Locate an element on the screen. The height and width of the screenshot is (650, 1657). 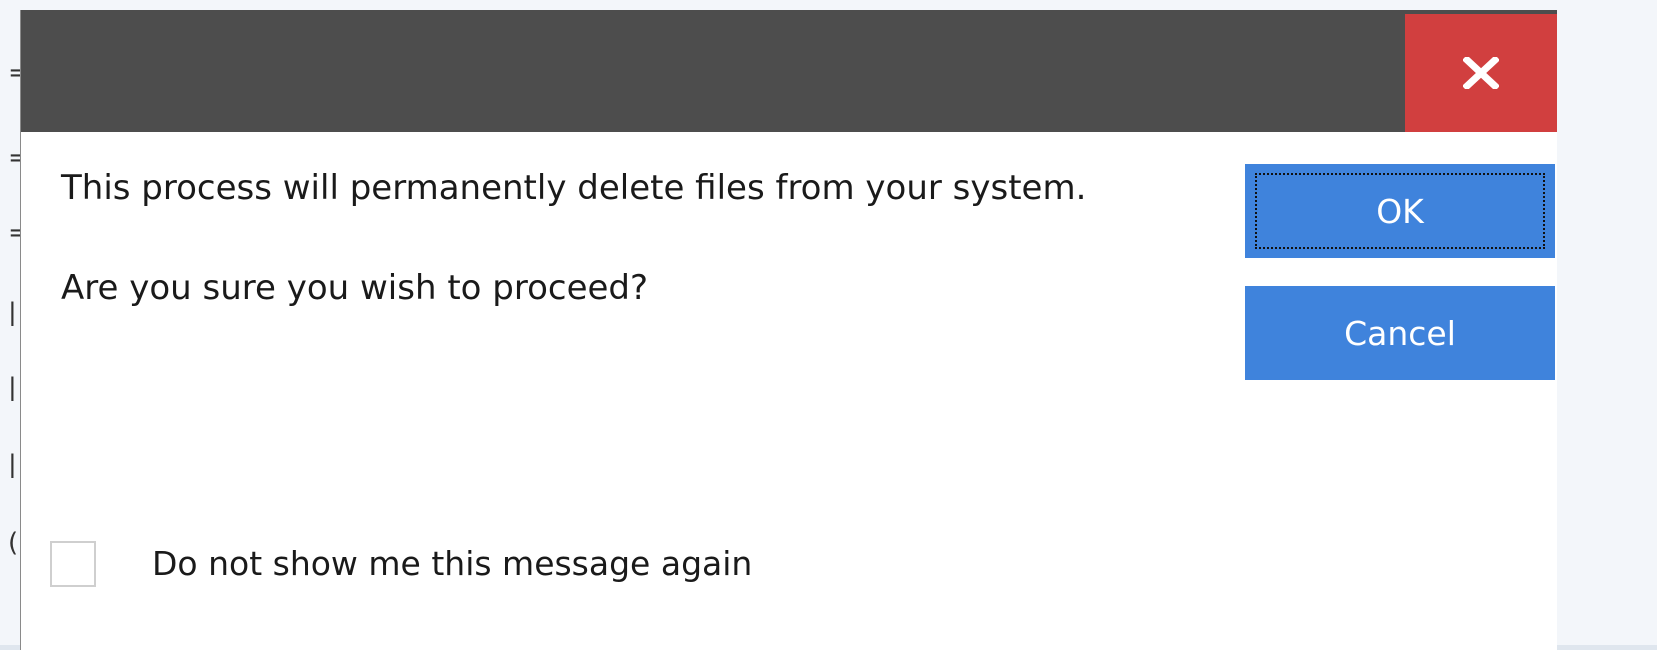
ok-button-label: OK is located at coordinates (1400, 211).